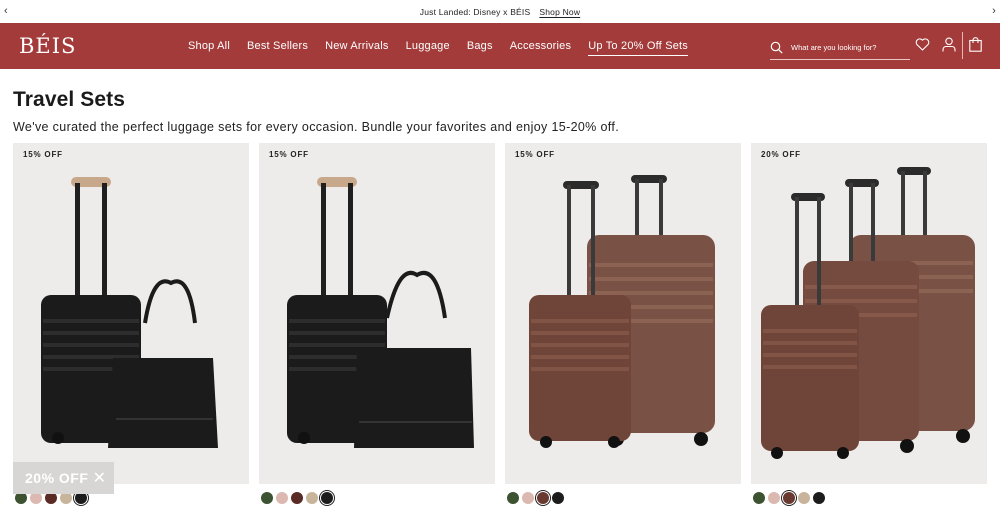 The width and height of the screenshot is (1000, 508). I want to click on announcement-bar: ‹ Just Landed: Disney x BÉIS Shop Now ›, so click(500, 11).